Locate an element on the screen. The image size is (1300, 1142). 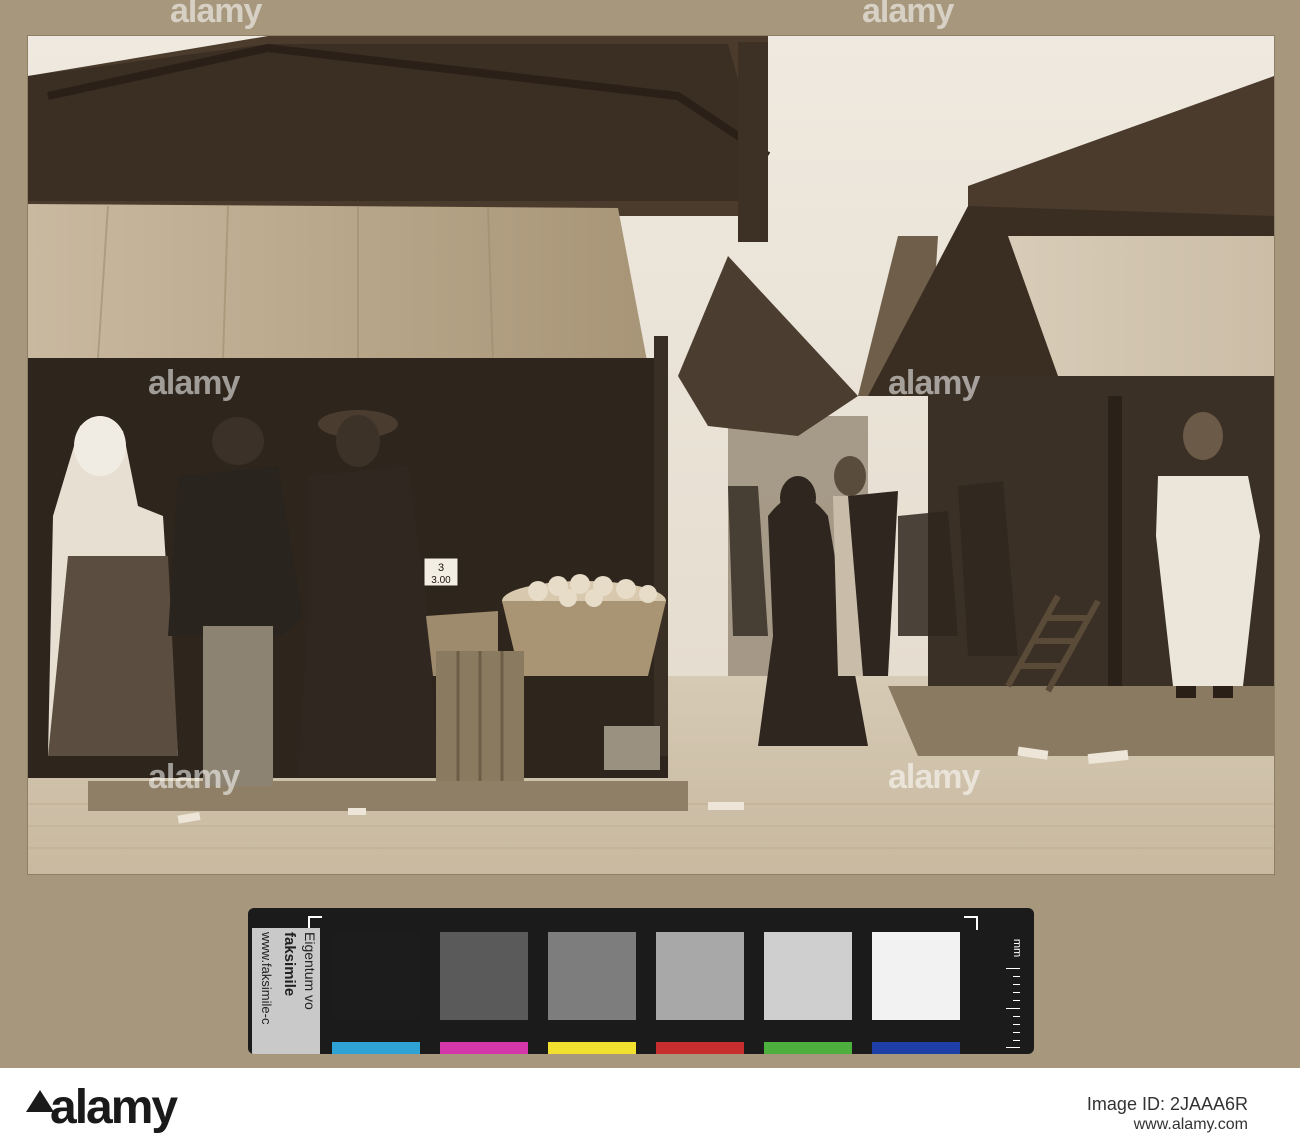
mm-ruler is located at coordinates (1013, 1008).